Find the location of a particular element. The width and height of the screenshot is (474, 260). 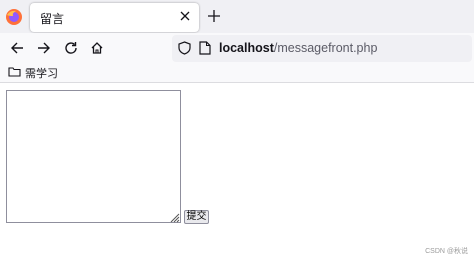

tab-strip: 留言 is located at coordinates (237, 16).